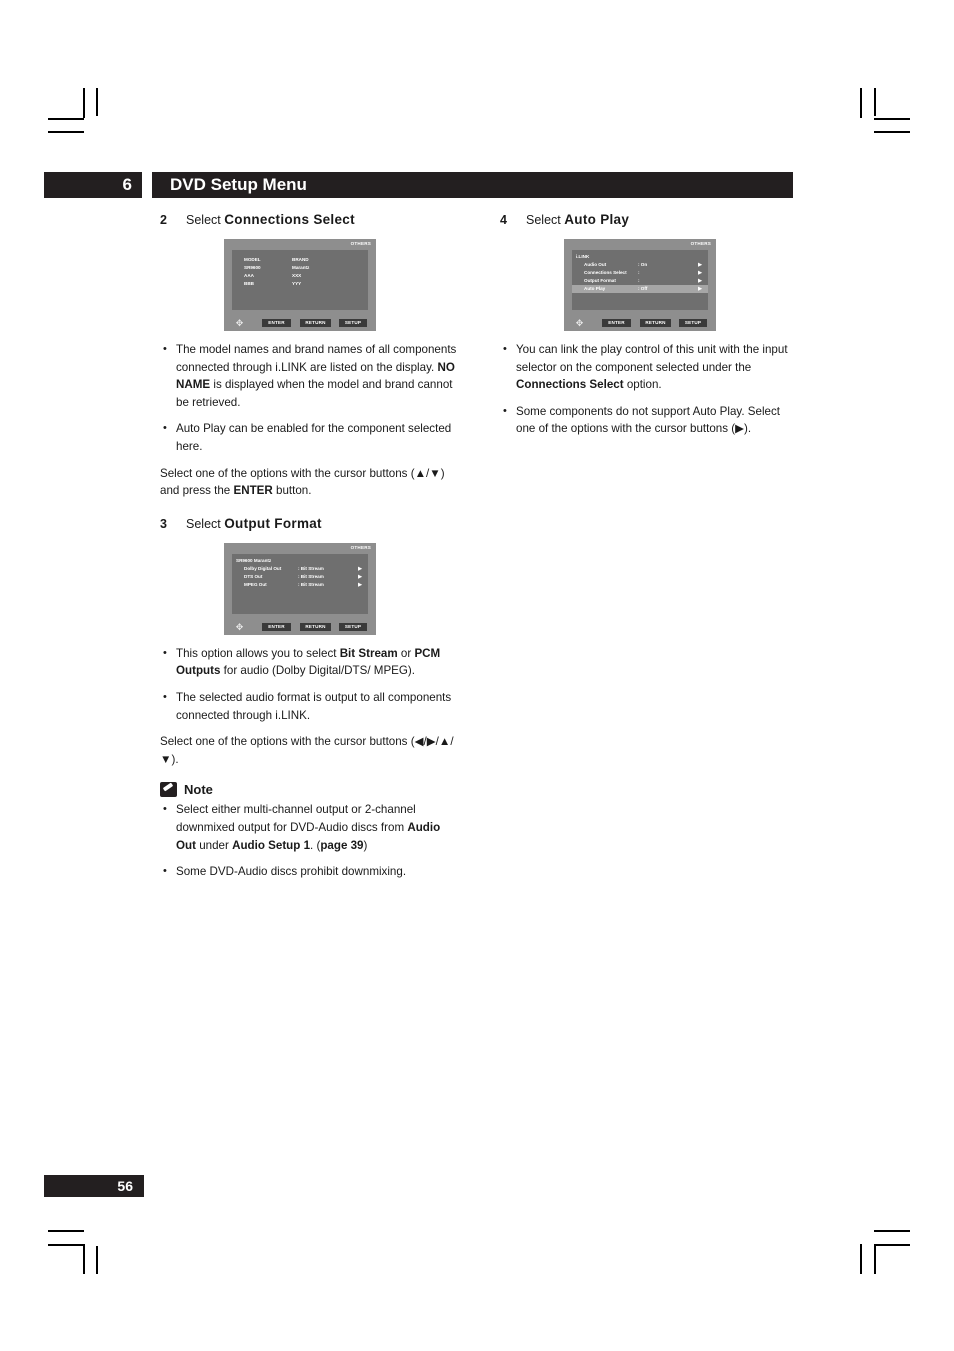 The image size is (954, 1351). Describe the element at coordinates (600, 280) in the screenshot. I see `osd-item-label: Output Format` at that location.